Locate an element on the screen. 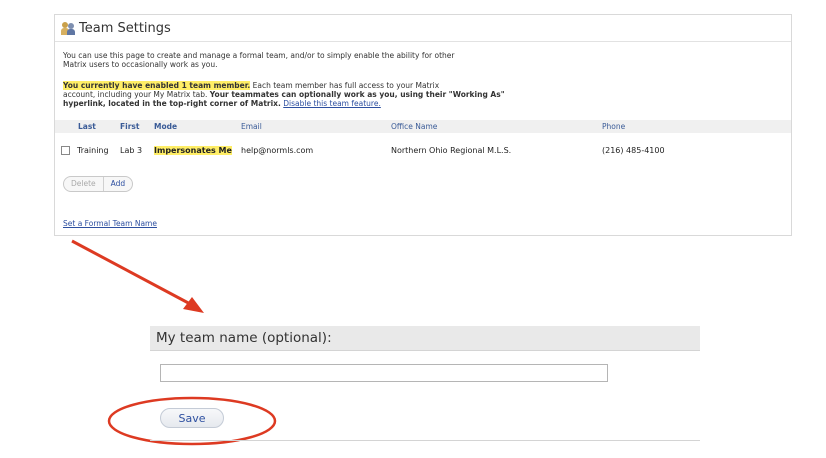 The height and width of the screenshot is (458, 826). divider is located at coordinates (425, 440).